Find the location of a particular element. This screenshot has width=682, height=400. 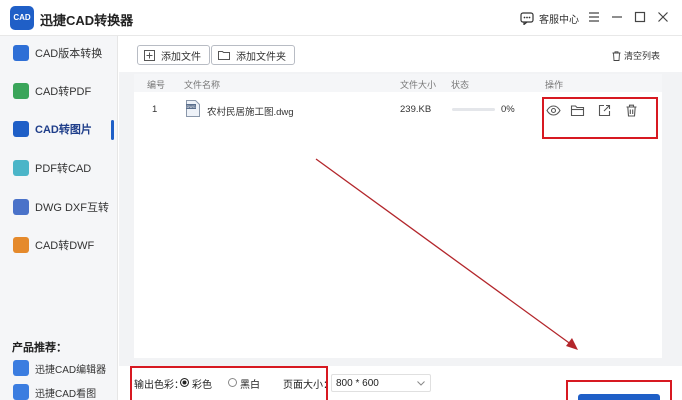

header-size: 文件大小 is located at coordinates (418, 85).